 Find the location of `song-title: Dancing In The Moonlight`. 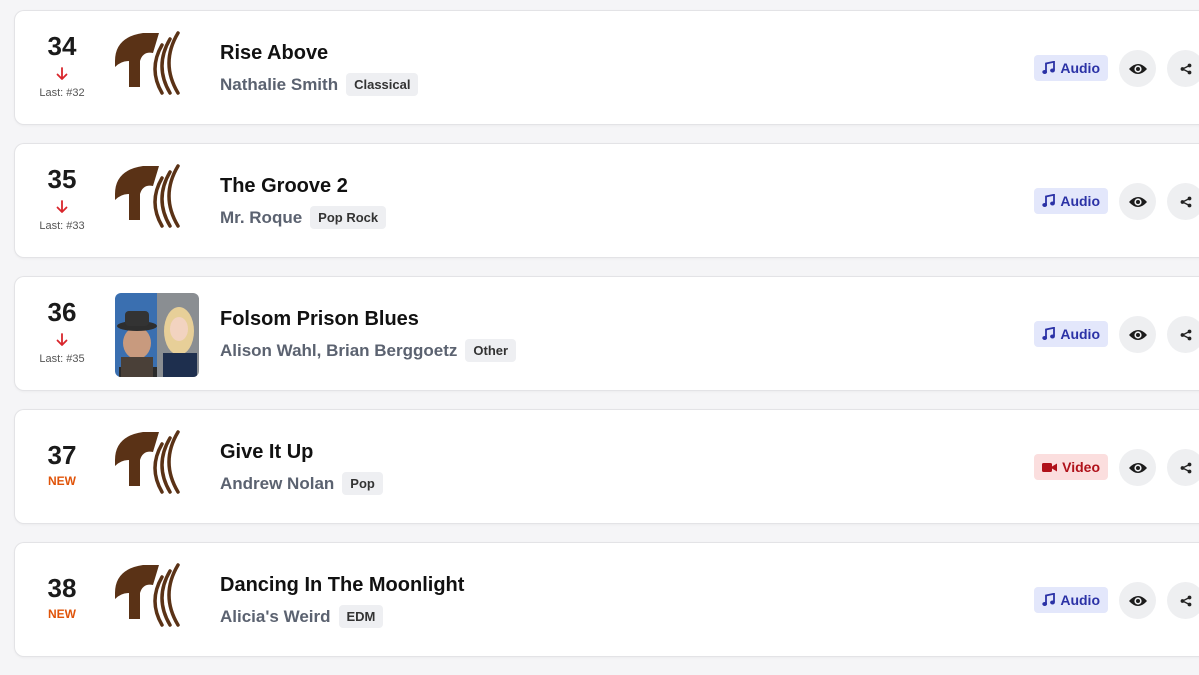

song-title: Dancing In The Moonlight is located at coordinates (342, 585).